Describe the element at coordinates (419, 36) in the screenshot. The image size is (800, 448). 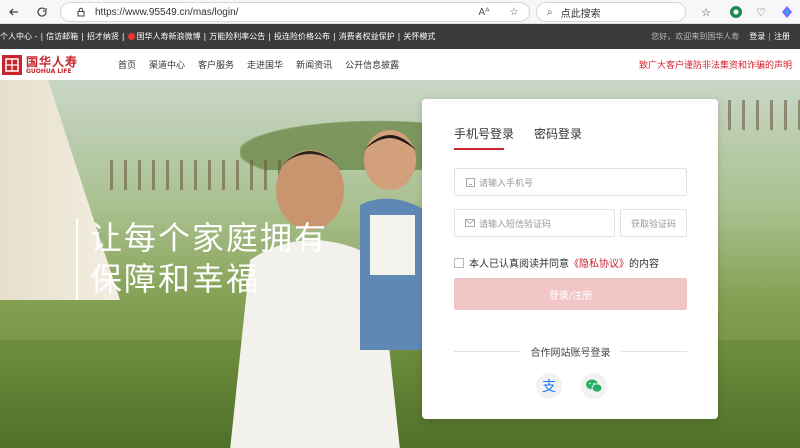
I see `topbar-link-care-mode: 关怀模式` at that location.